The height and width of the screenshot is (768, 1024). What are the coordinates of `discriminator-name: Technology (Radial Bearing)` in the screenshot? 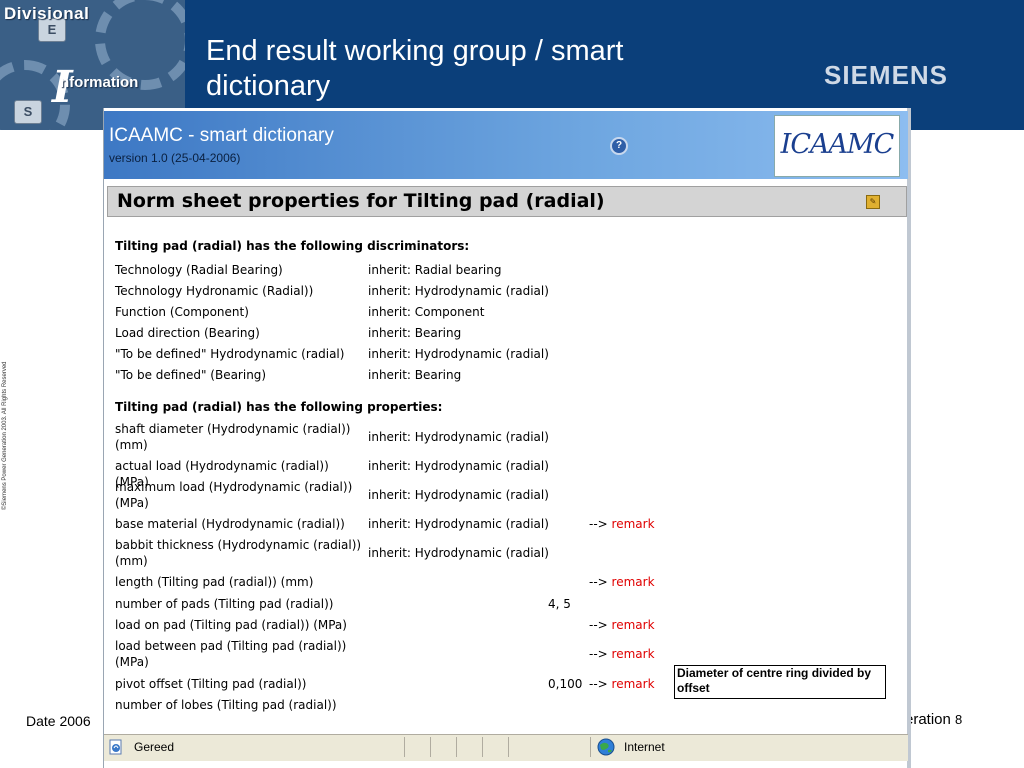 It's located at (199, 270).